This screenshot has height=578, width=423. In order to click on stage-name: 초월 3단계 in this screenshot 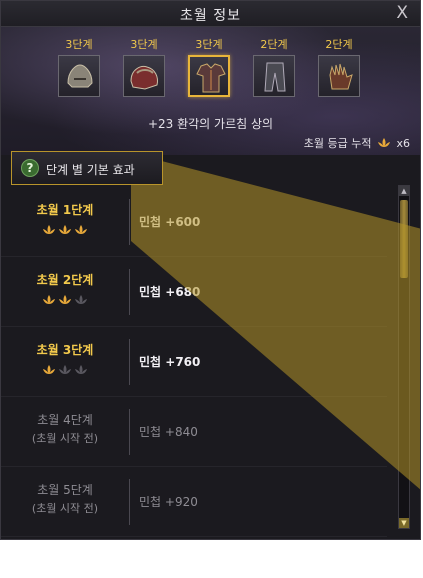, I will do `click(65, 350)`.